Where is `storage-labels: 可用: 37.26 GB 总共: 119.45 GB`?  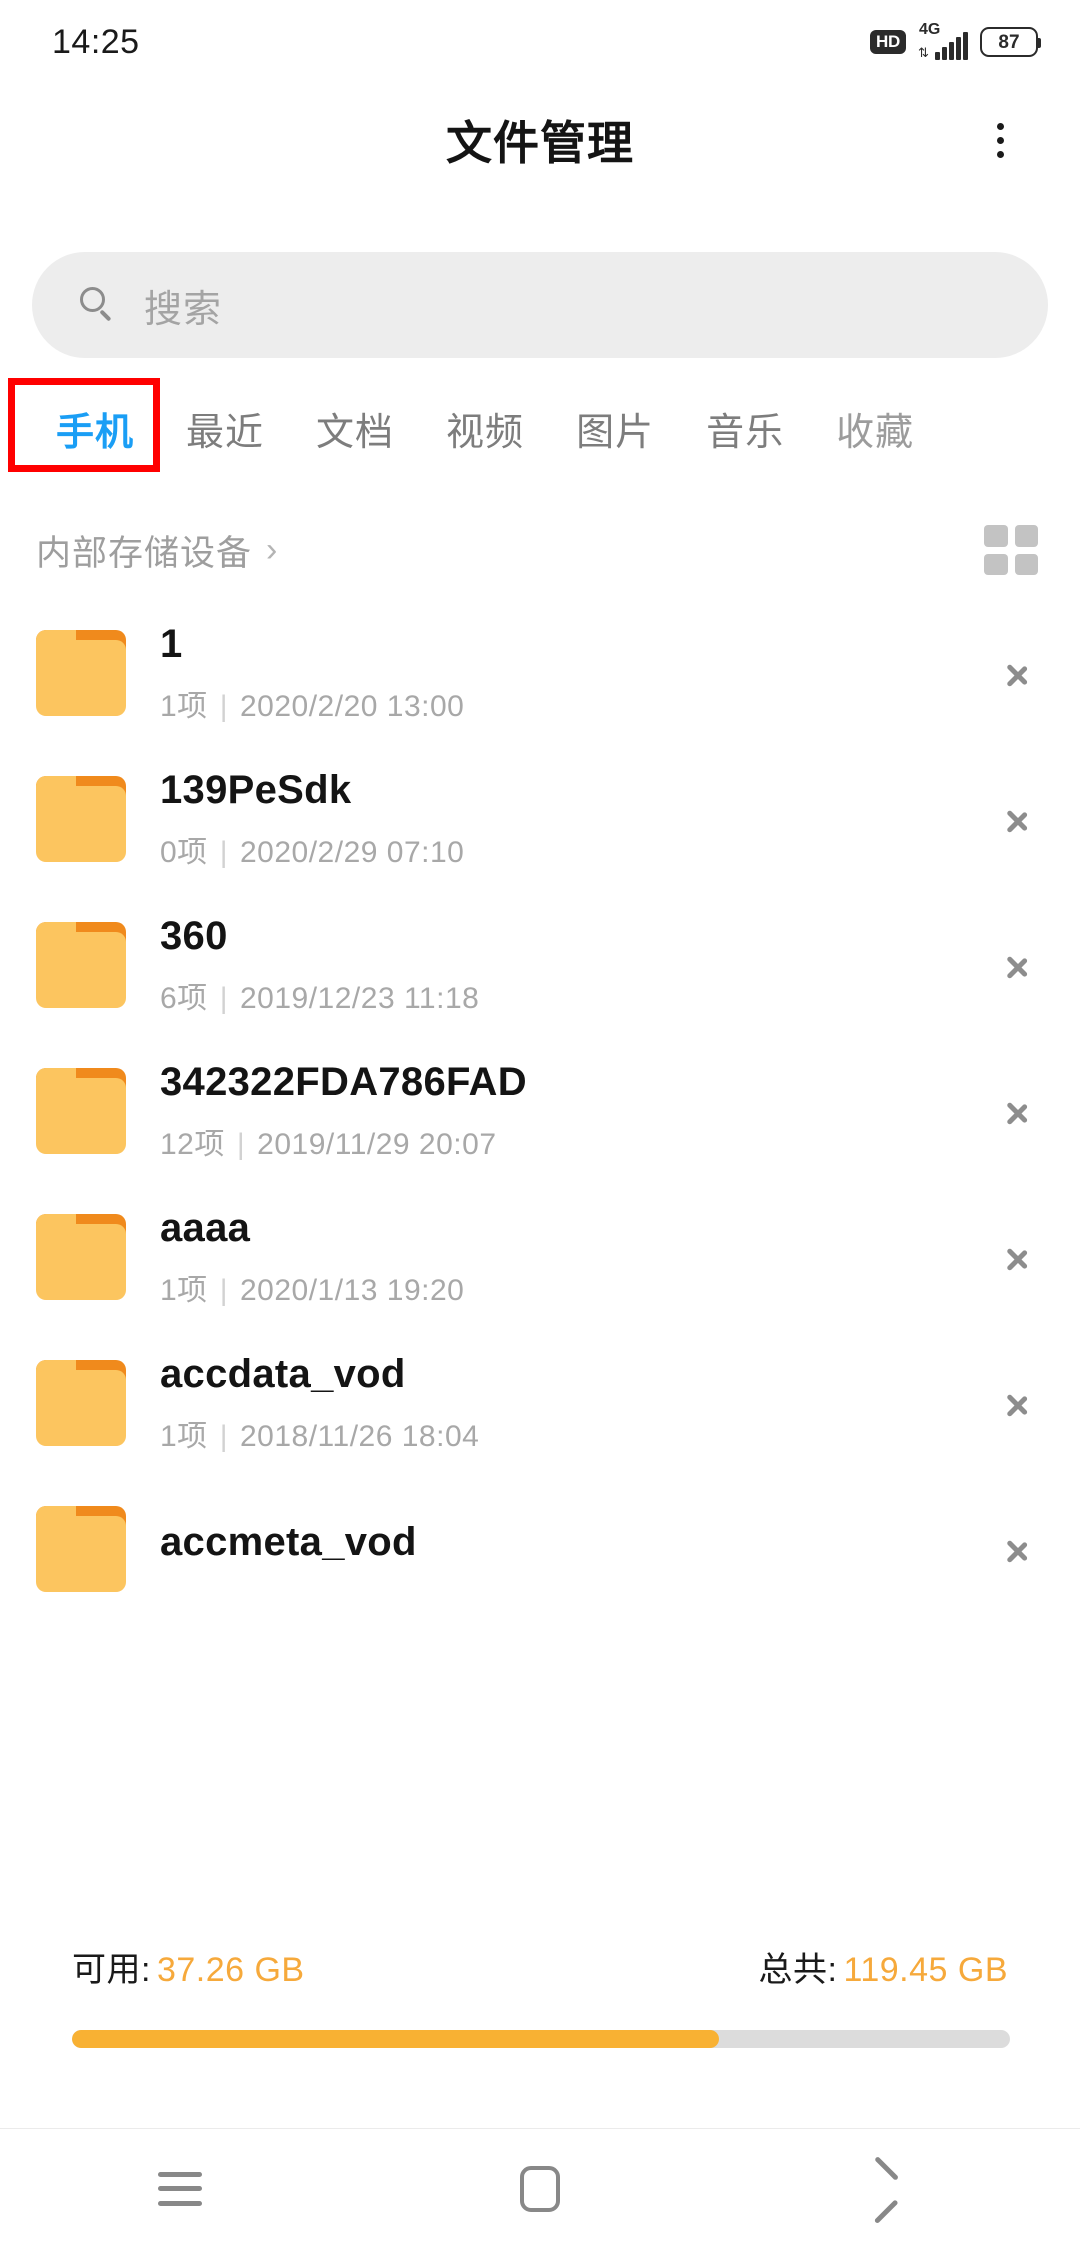
storage-labels: 可用: 37.26 GB 总共: 119.45 GB is located at coordinates (540, 1966).